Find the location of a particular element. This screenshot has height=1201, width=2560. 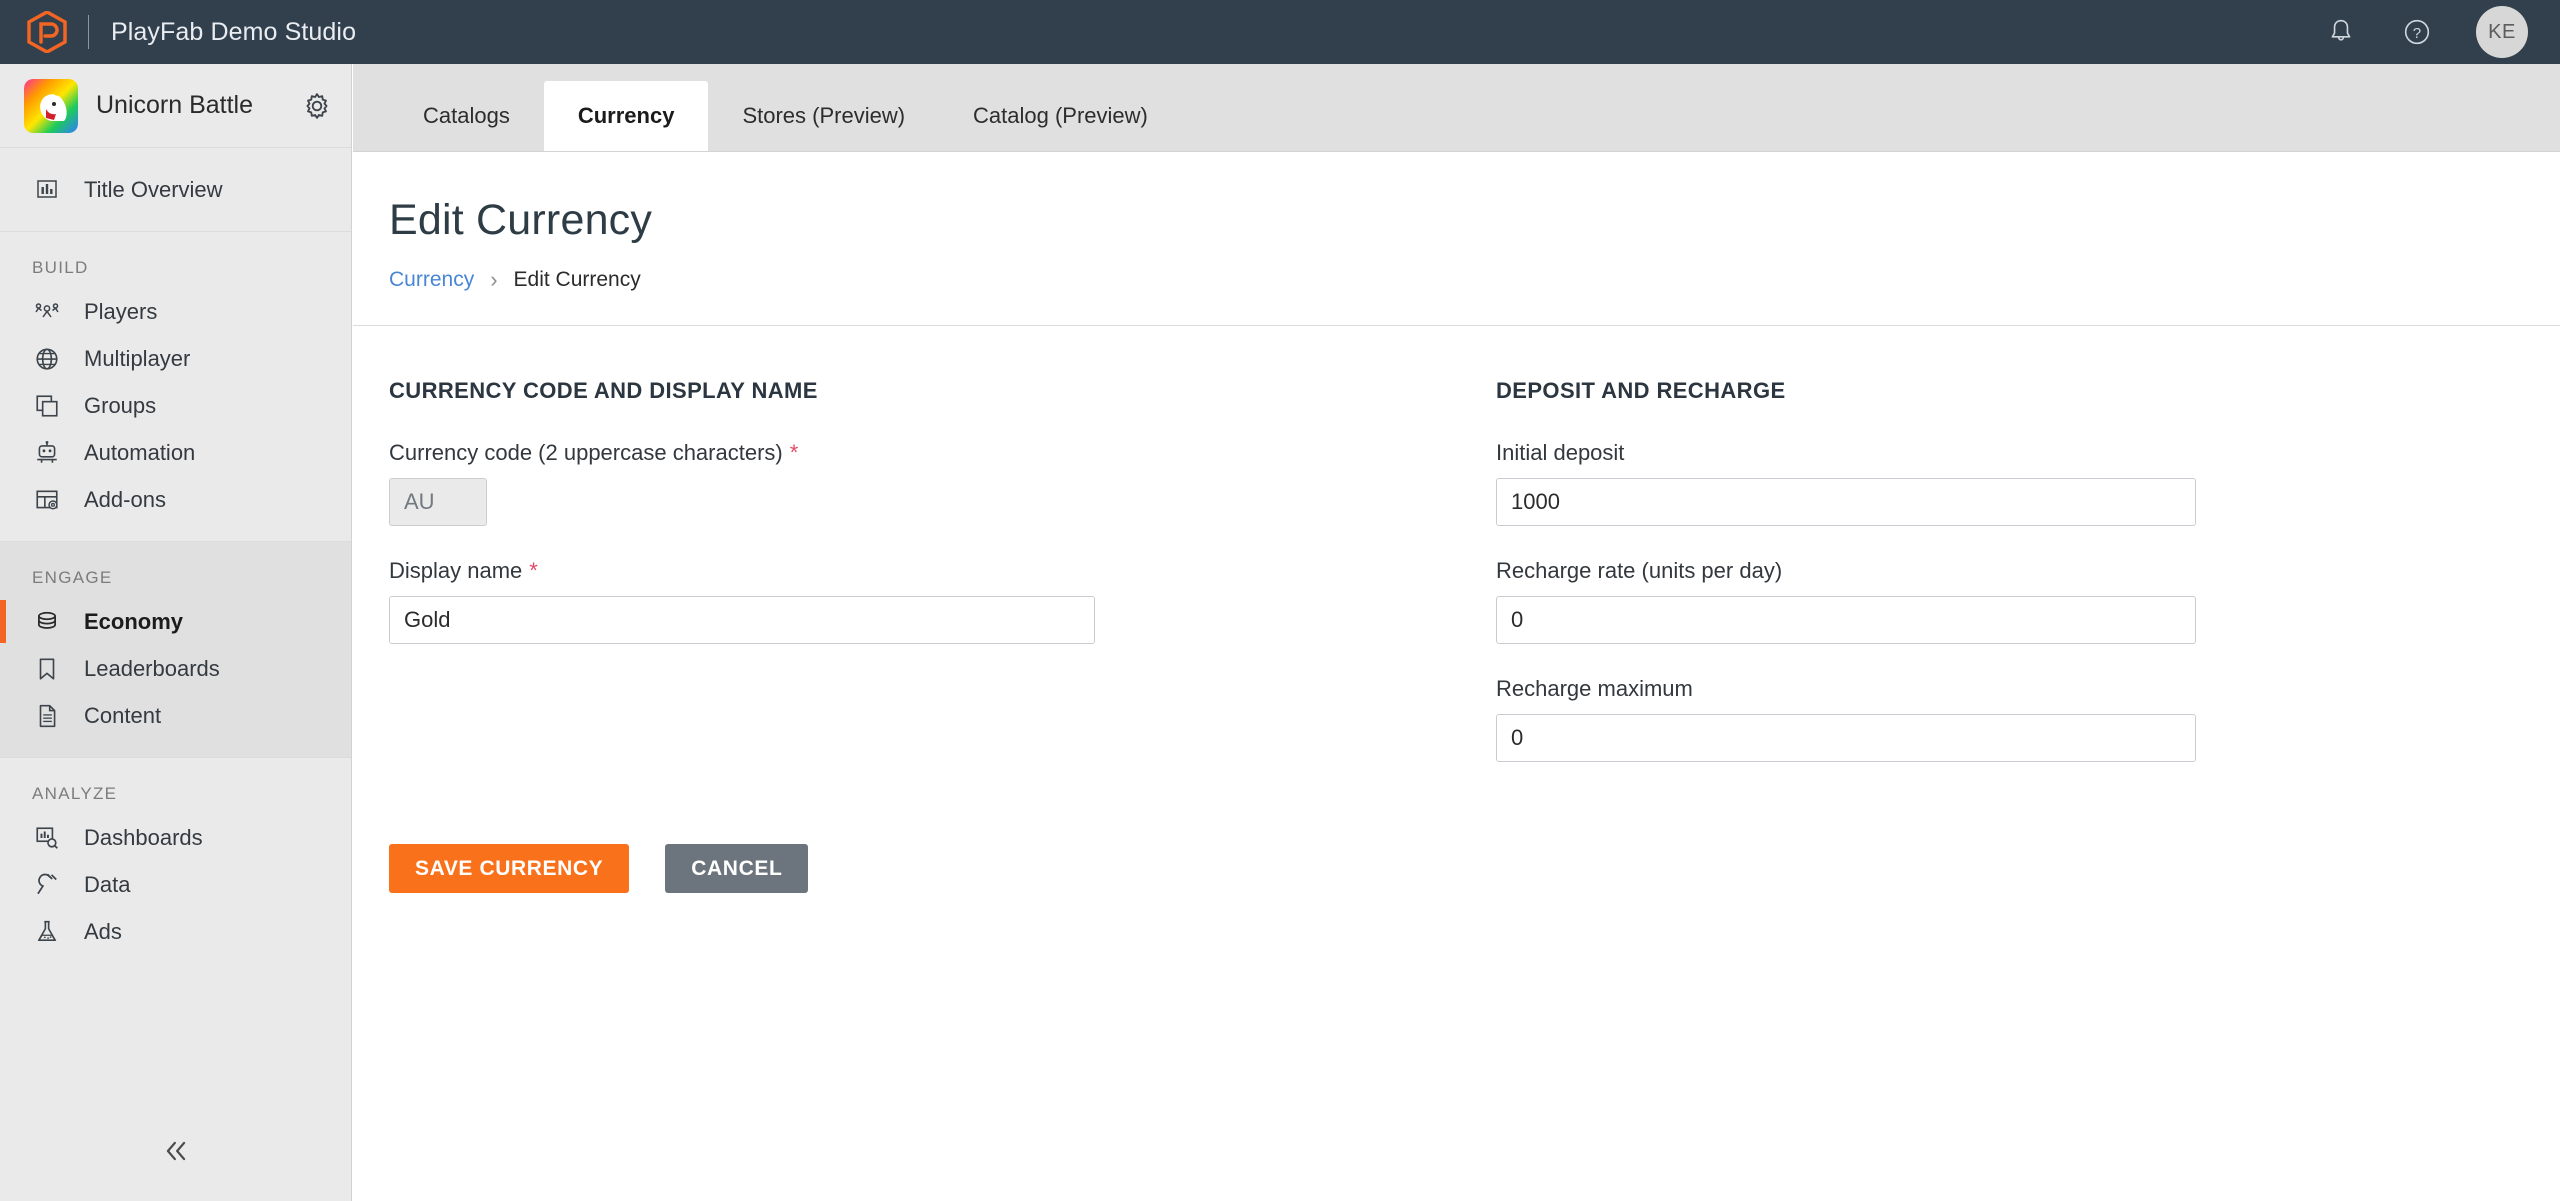

plug-icon is located at coordinates (47, 885).